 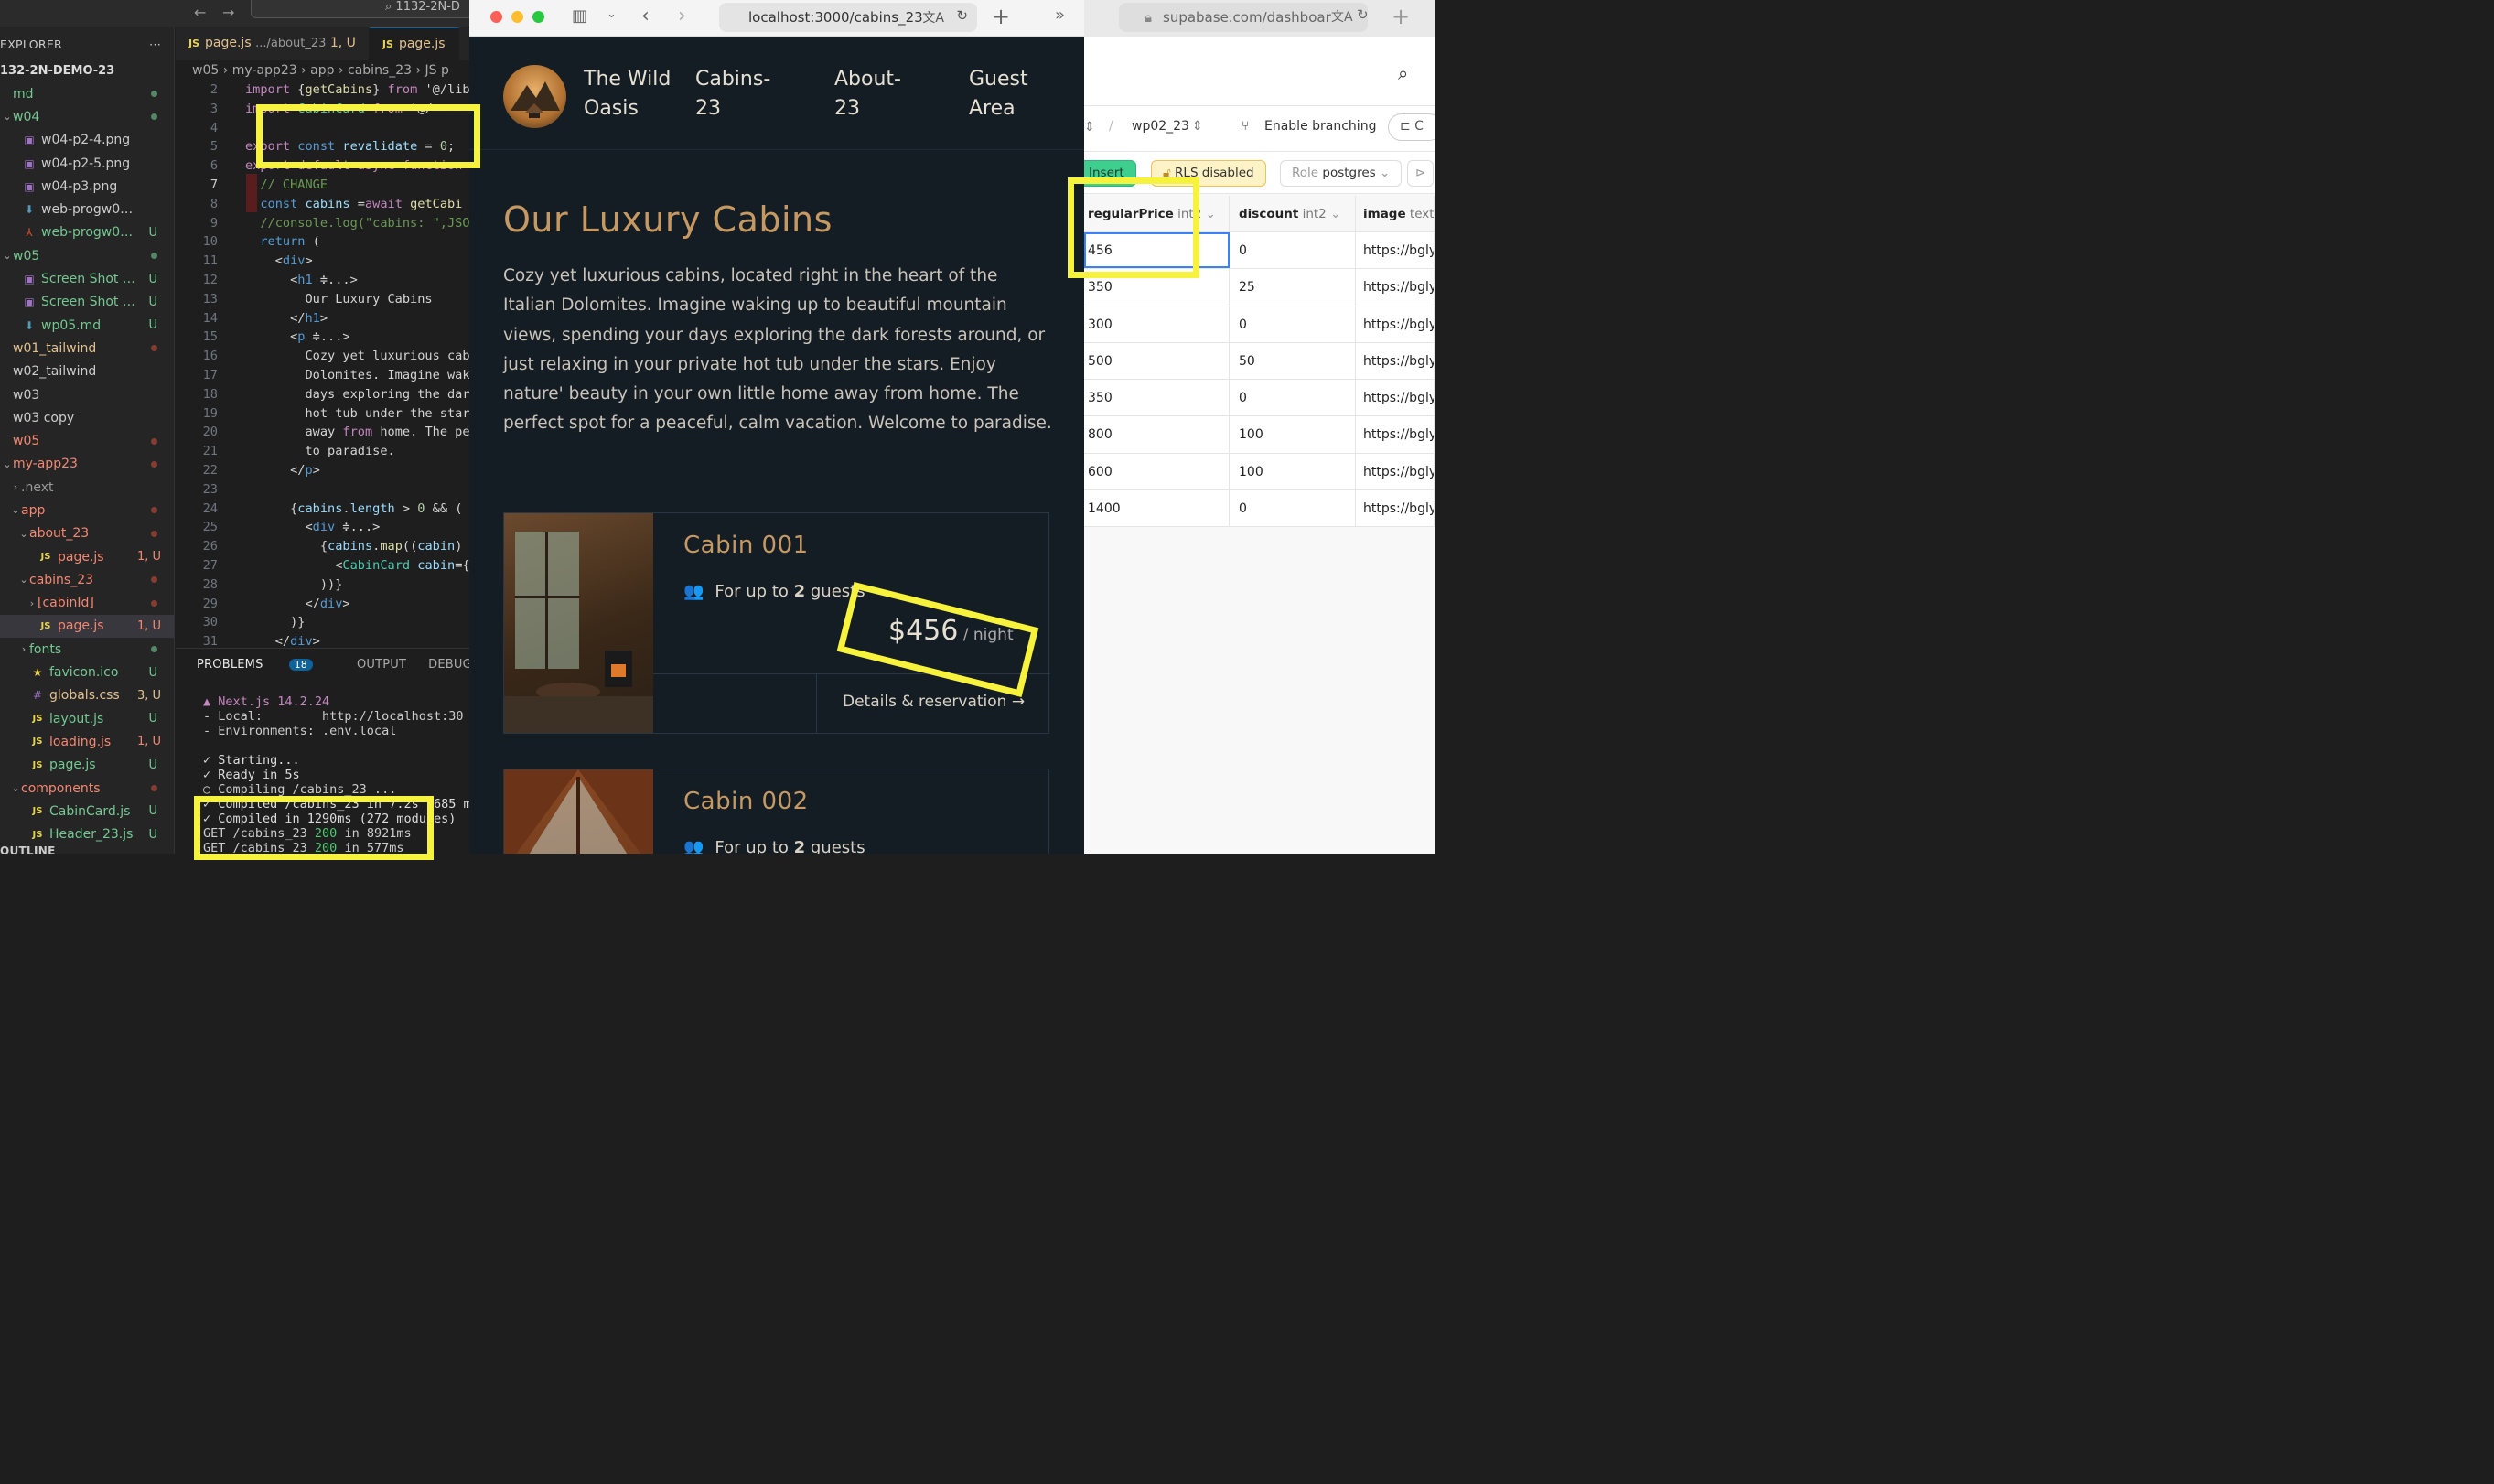 I want to click on forward-icon: ›, so click(x=682, y=16).